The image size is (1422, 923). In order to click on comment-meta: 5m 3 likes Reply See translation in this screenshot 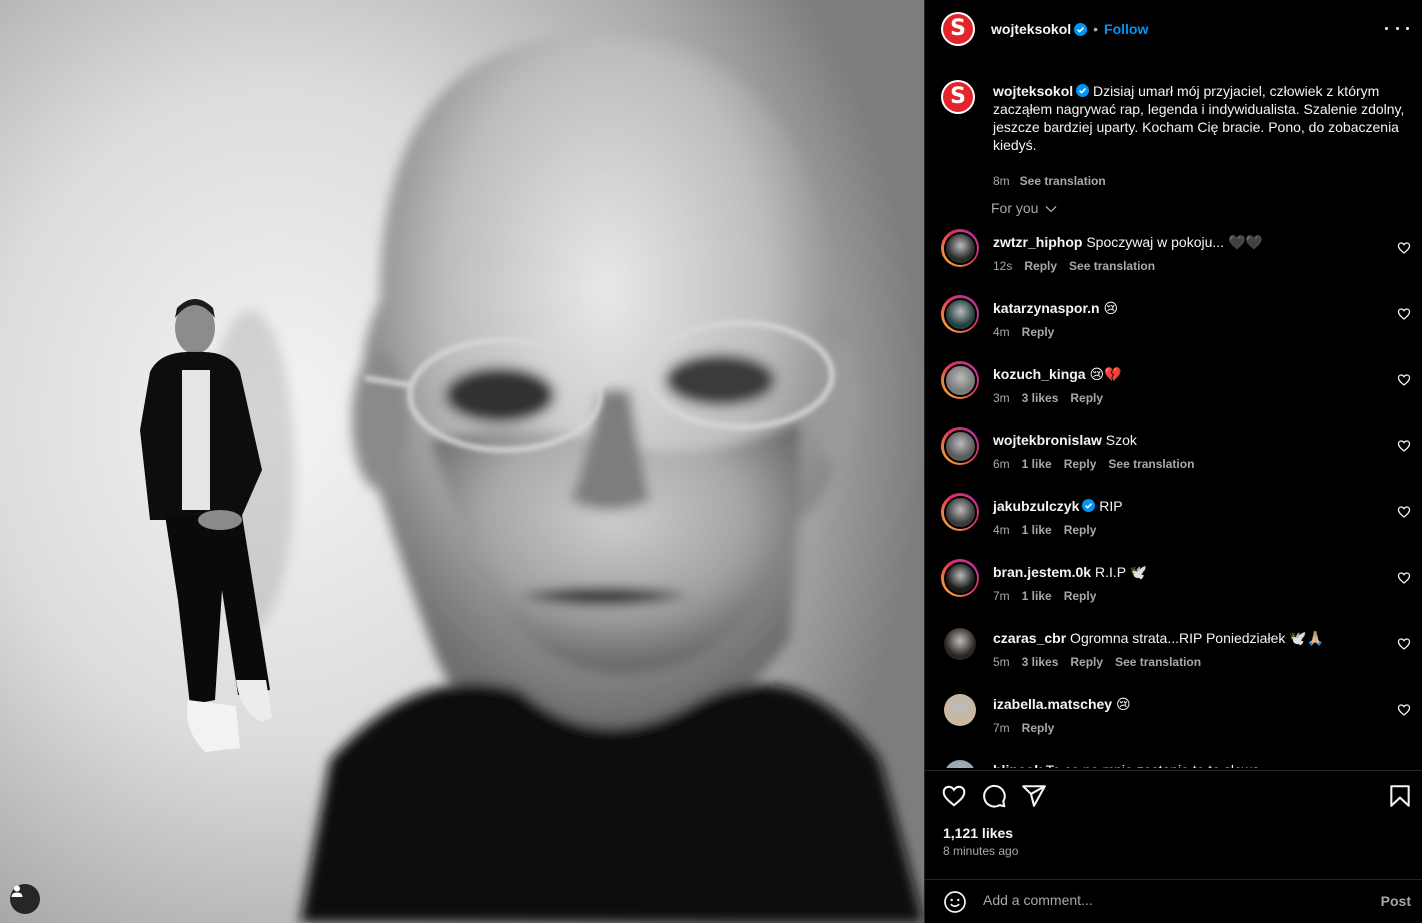, I will do `click(1103, 662)`.